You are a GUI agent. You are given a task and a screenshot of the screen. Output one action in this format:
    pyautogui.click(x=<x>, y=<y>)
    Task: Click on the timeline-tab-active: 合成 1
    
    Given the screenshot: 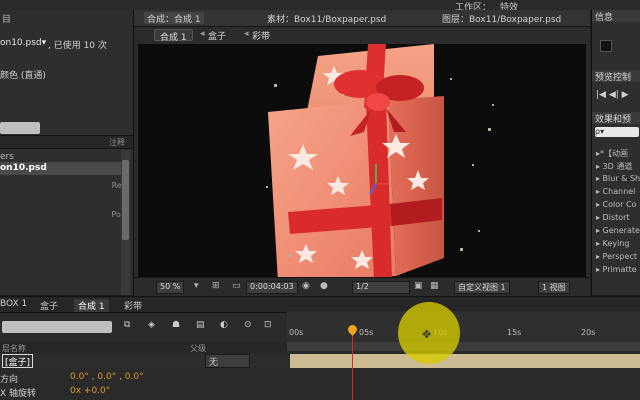 What is the action you would take?
    pyautogui.click(x=91, y=305)
    